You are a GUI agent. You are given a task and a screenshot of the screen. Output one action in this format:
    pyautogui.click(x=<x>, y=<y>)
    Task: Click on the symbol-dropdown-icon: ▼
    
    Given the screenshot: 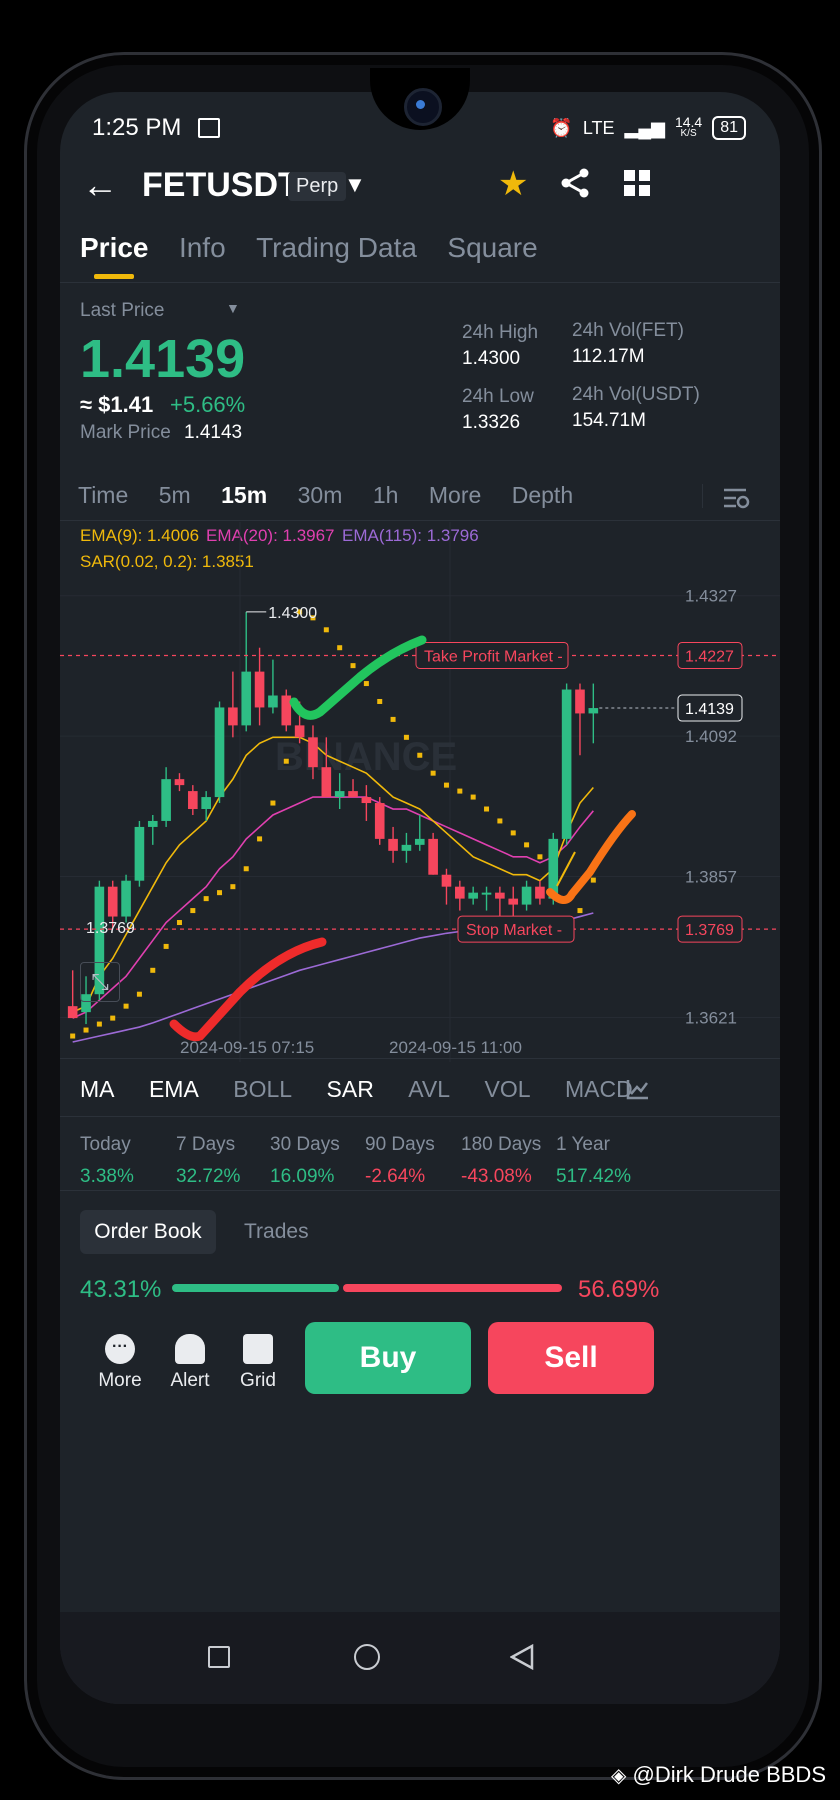 What is the action you would take?
    pyautogui.click(x=355, y=185)
    